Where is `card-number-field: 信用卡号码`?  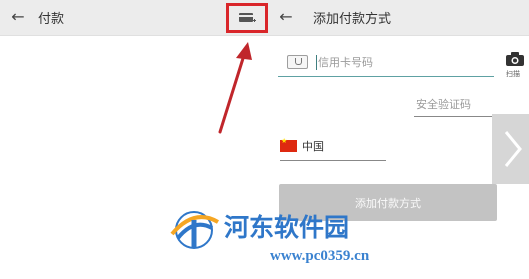
card-number-field: 信用卡号码 is located at coordinates (386, 64).